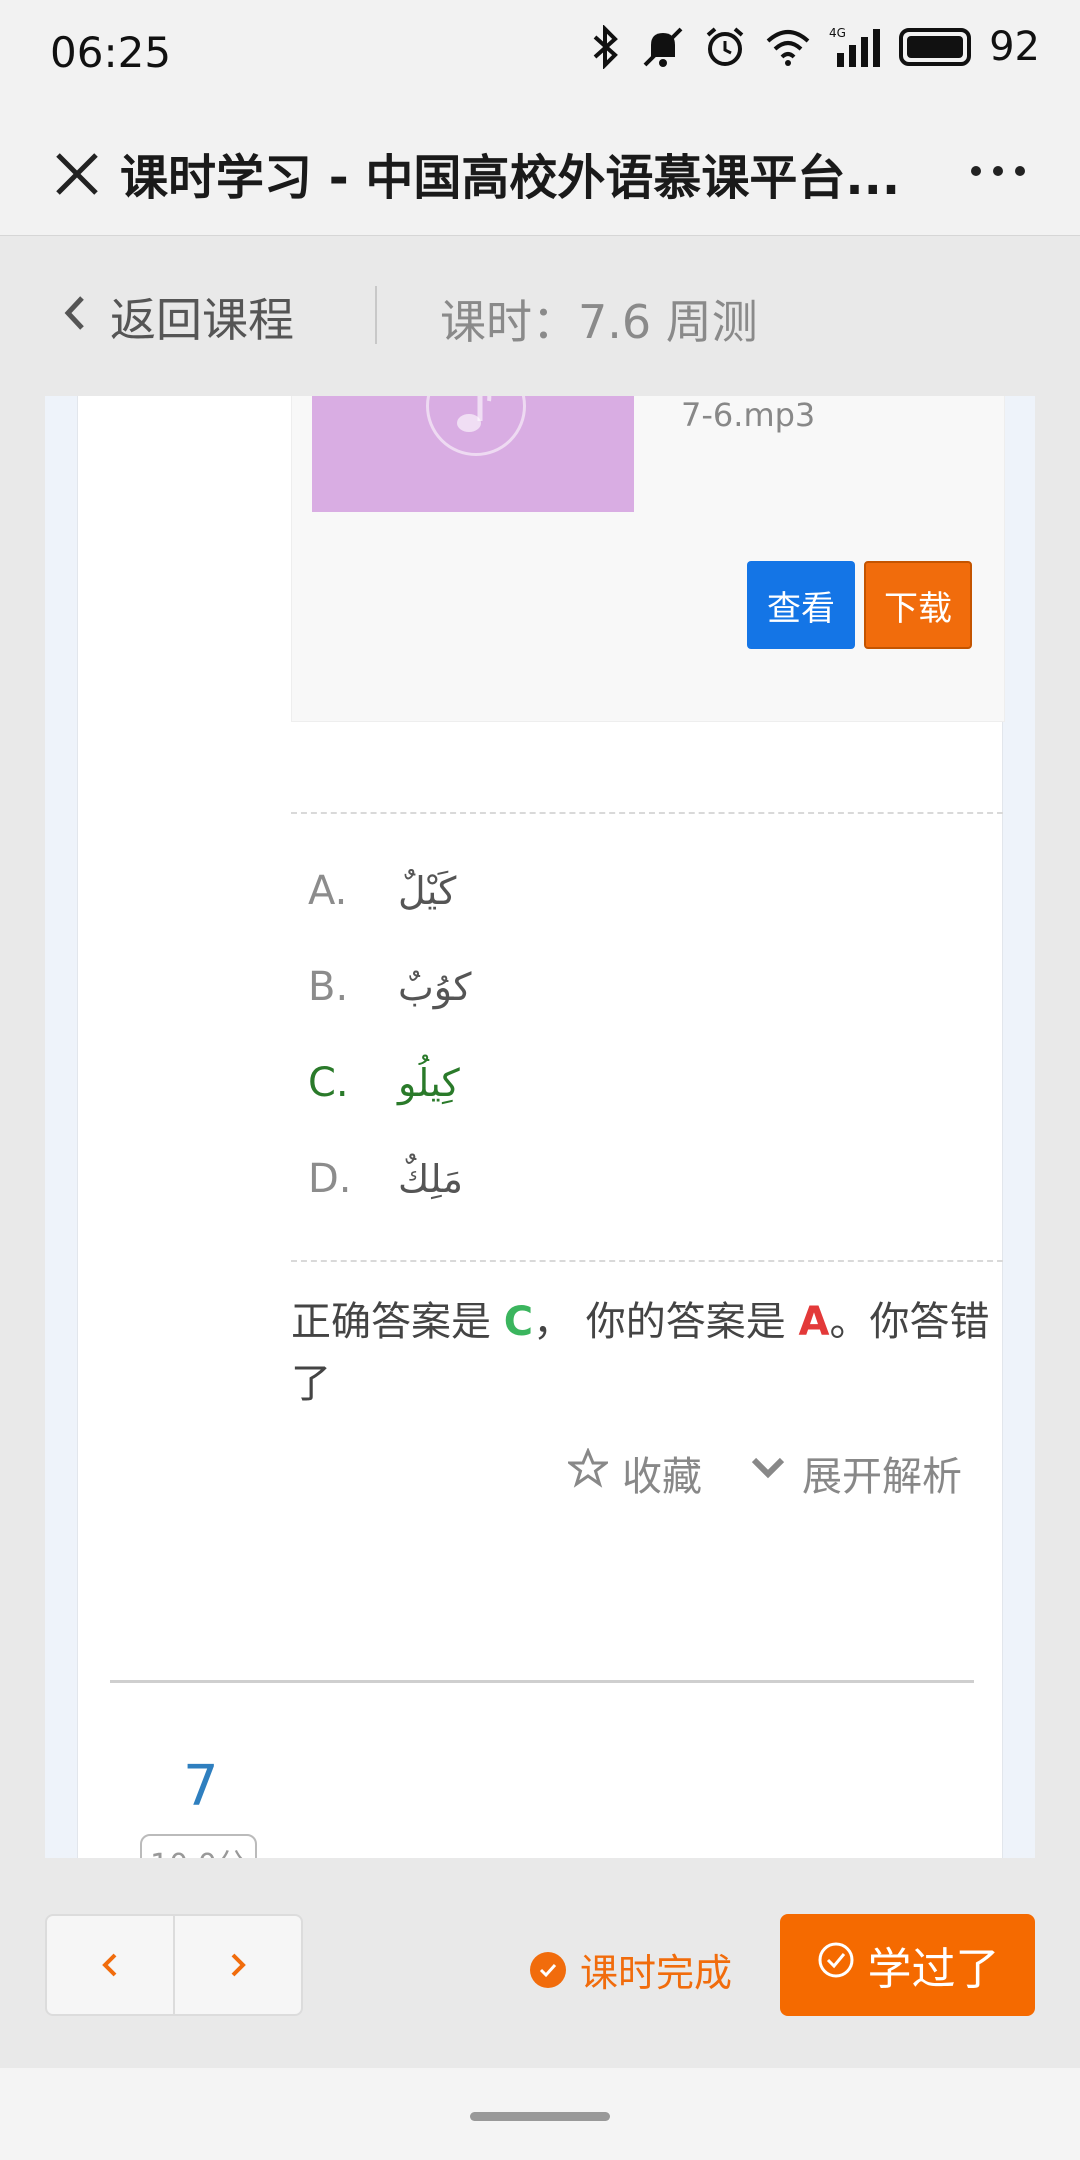  Describe the element at coordinates (725, 47) in the screenshot. I see `alarm-icon` at that location.